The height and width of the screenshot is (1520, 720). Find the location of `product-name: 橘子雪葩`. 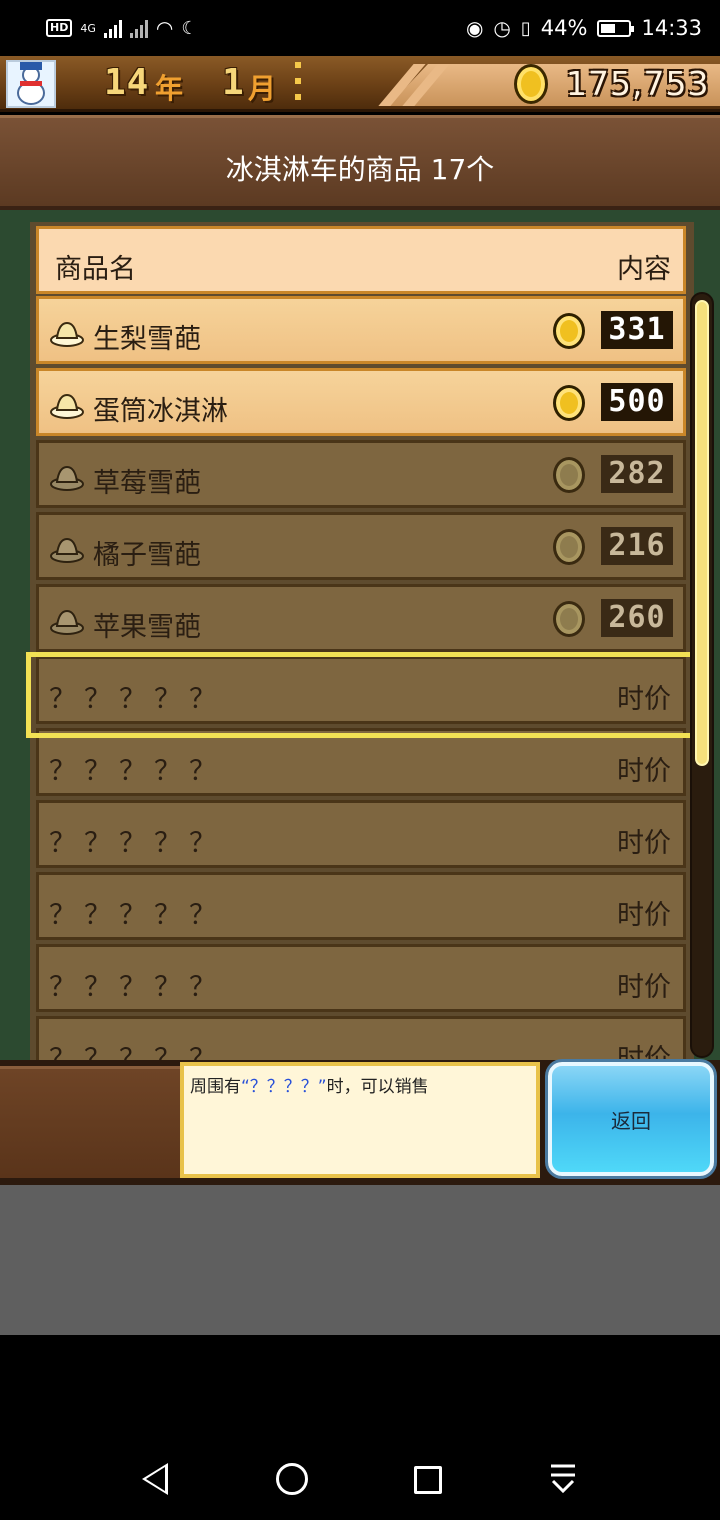

product-name: 橘子雪葩 is located at coordinates (147, 555).